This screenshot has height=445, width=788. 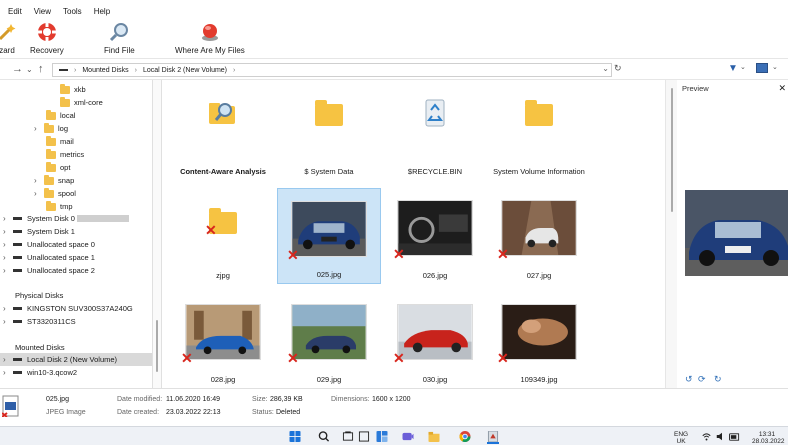 What do you see at coordinates (41, 69) in the screenshot?
I see `up-arrow-icon: ↑` at bounding box center [41, 69].